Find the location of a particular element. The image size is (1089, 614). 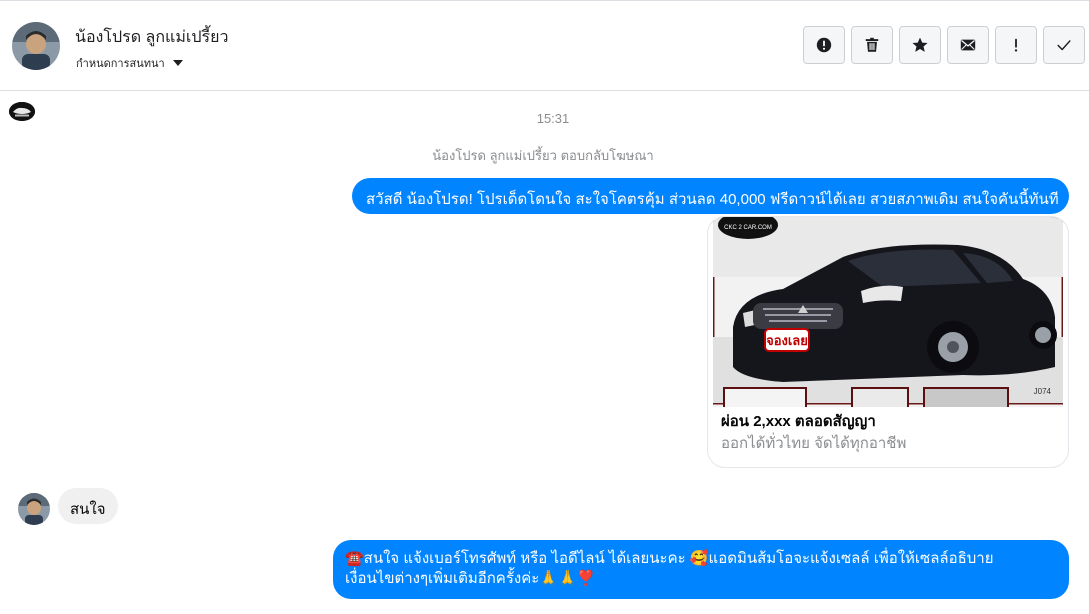

mark-done-button is located at coordinates (1064, 45).